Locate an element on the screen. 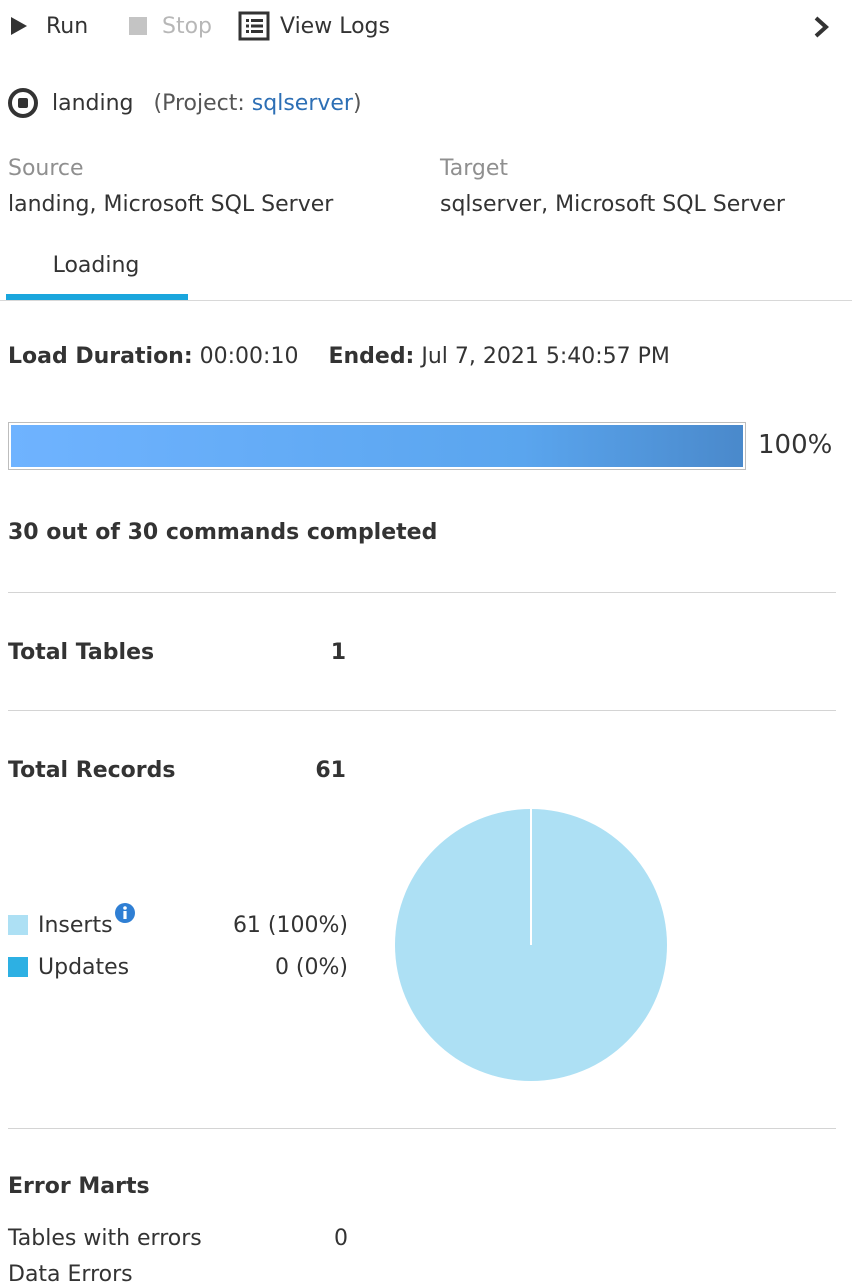 The height and width of the screenshot is (1287, 852). project-suffix: ) is located at coordinates (357, 103).